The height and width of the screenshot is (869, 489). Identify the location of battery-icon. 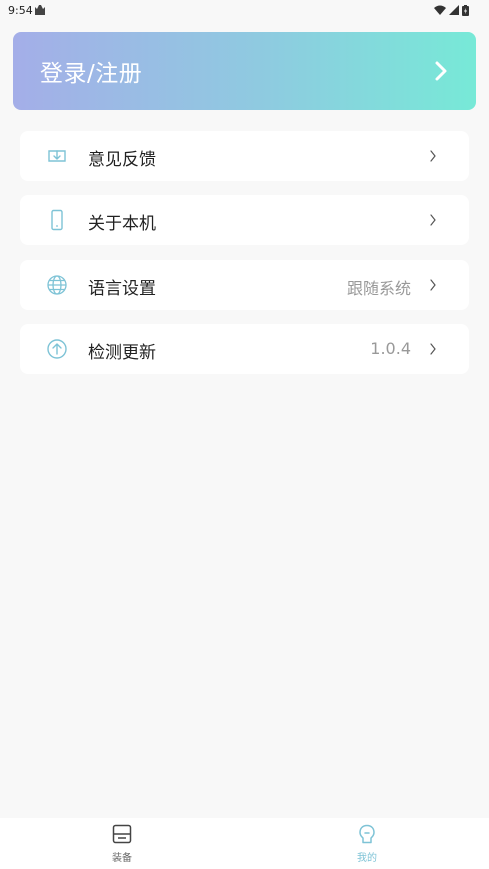
(465, 10).